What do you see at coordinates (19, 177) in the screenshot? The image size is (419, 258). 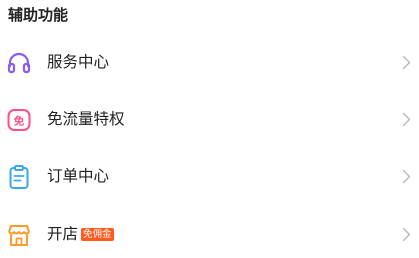 I see `clipboard-icon` at bounding box center [19, 177].